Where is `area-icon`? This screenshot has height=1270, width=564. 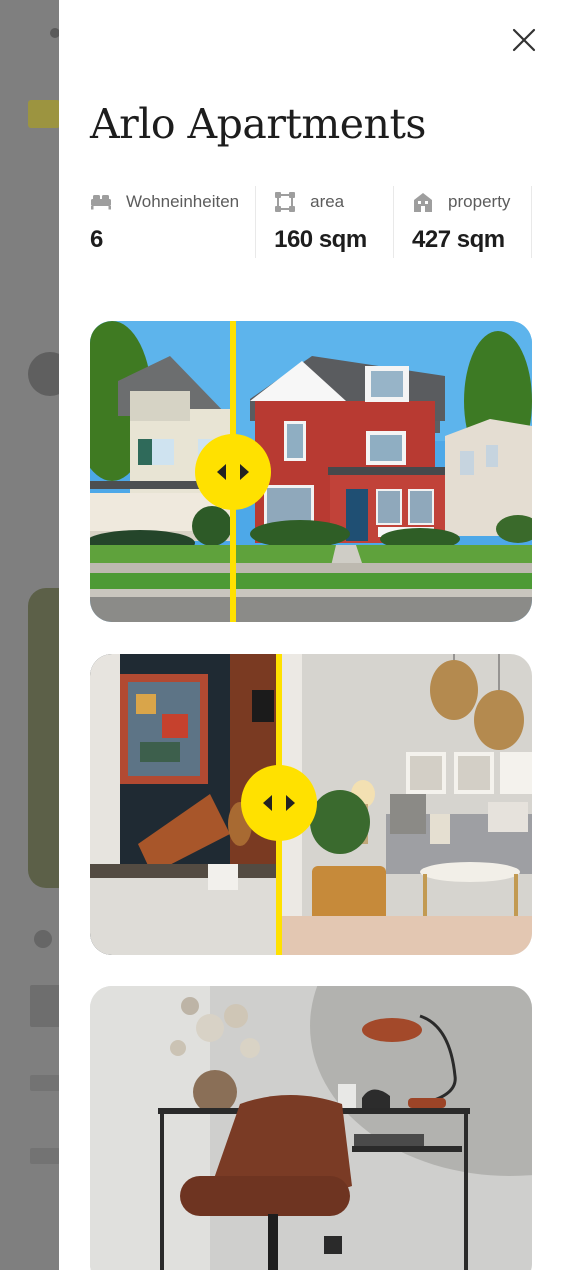 area-icon is located at coordinates (286, 202).